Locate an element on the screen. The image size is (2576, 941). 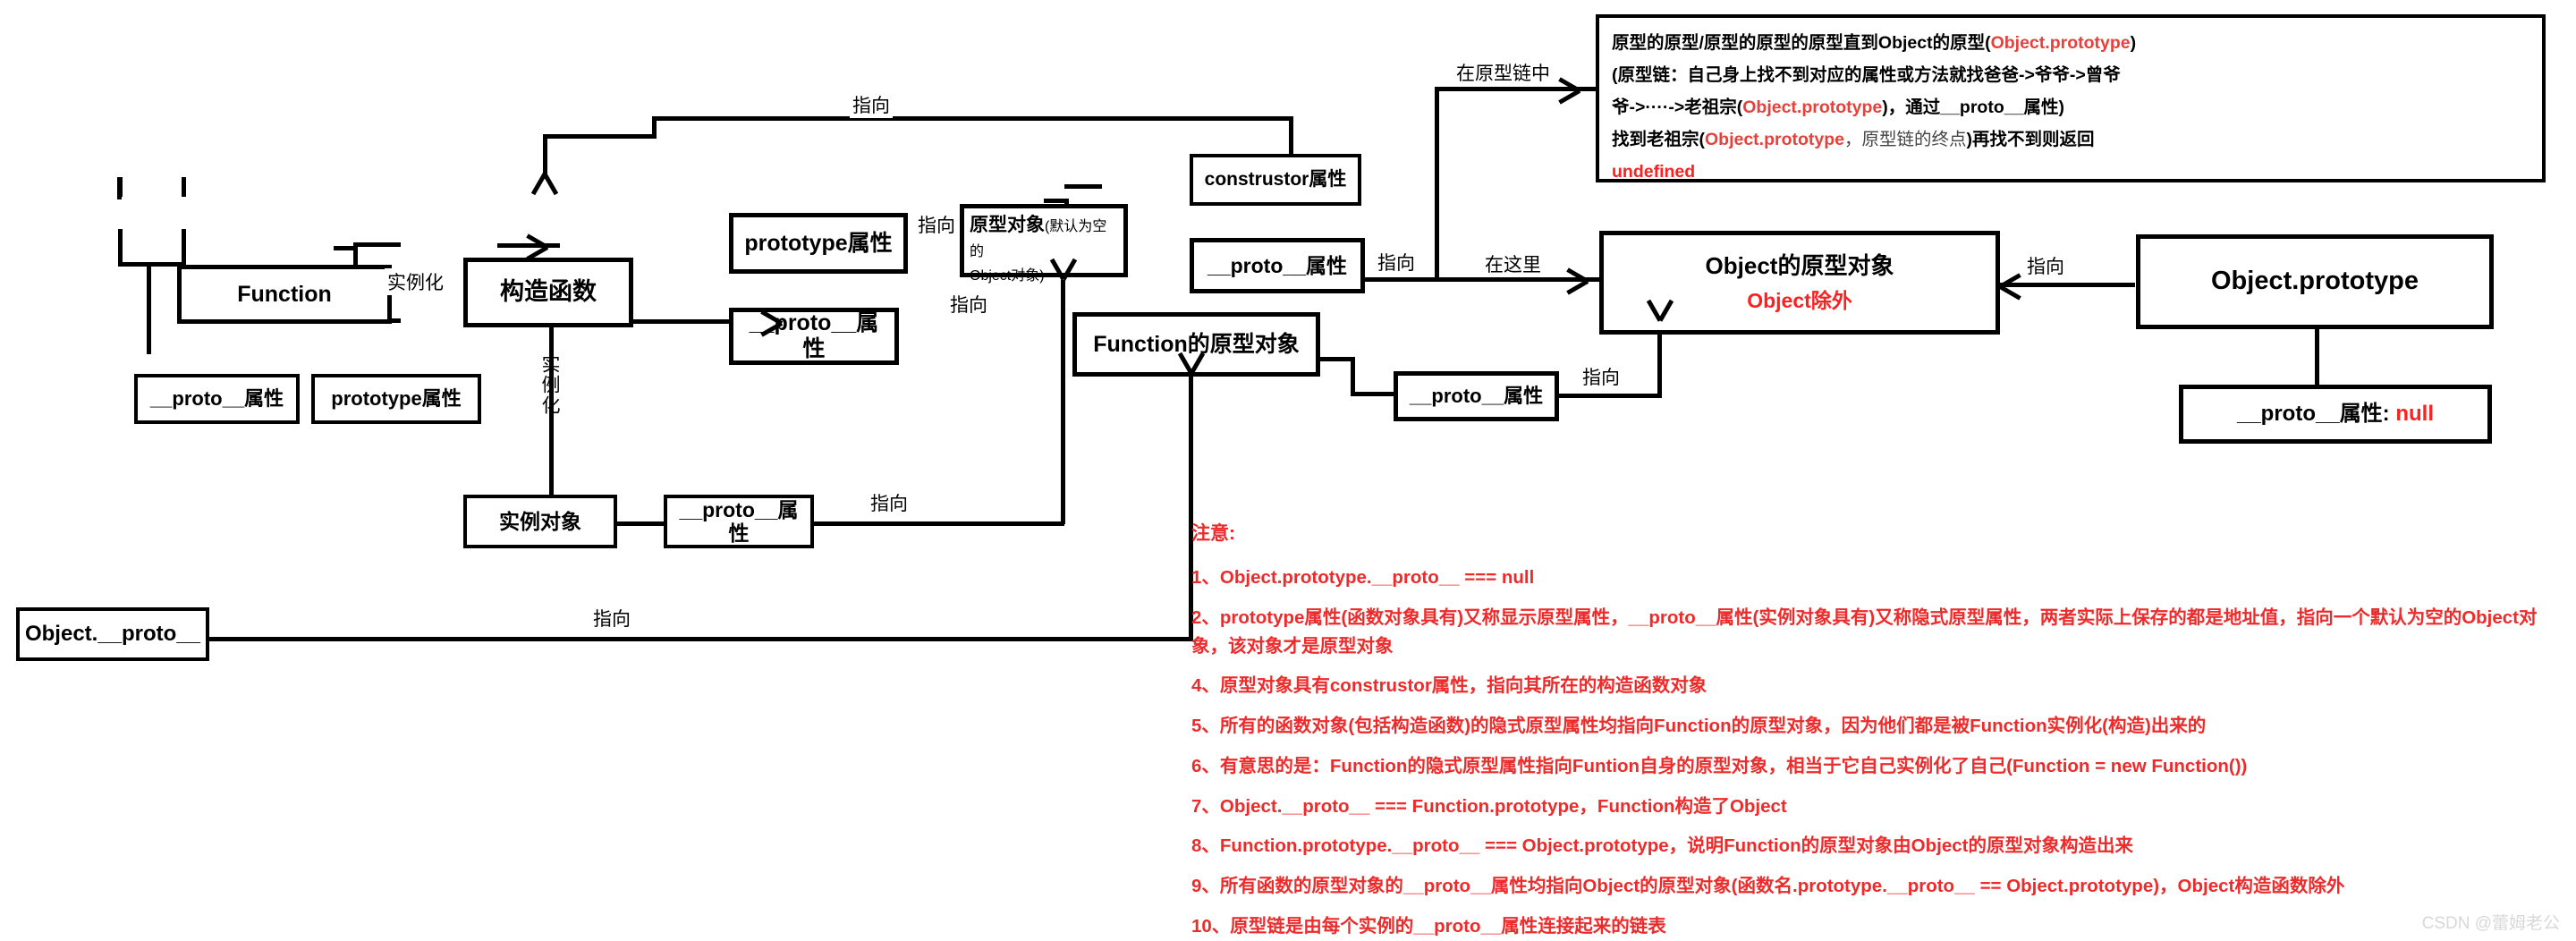
box-object-prototype-proto-value: null is located at coordinates (2415, 414).